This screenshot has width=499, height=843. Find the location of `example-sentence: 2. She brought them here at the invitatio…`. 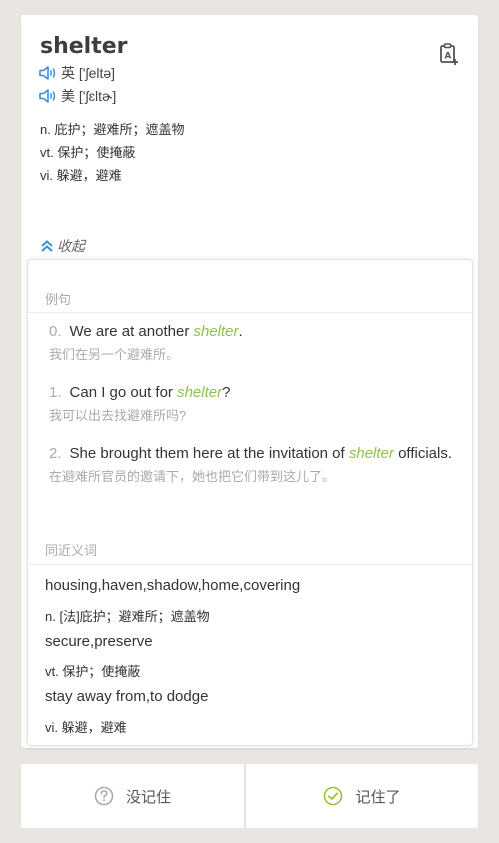

example-sentence: 2. She brought them here at the invitatio… is located at coordinates (250, 453).